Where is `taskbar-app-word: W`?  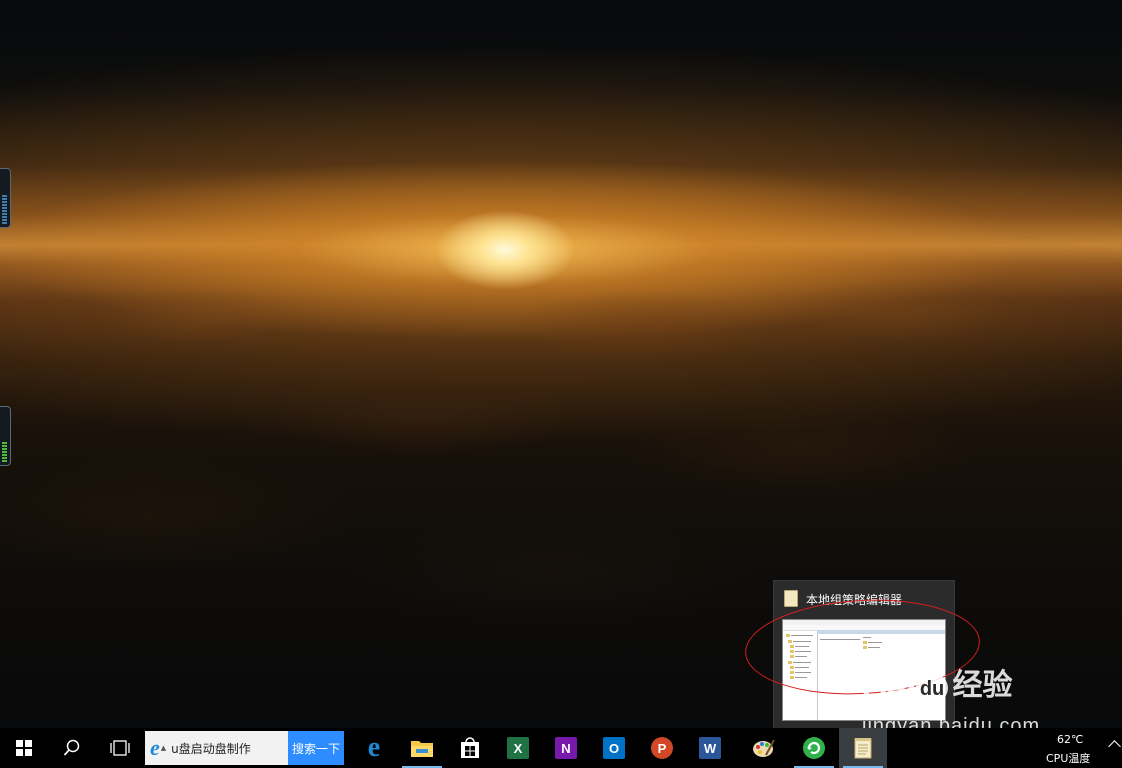 taskbar-app-word: W is located at coordinates (710, 748).